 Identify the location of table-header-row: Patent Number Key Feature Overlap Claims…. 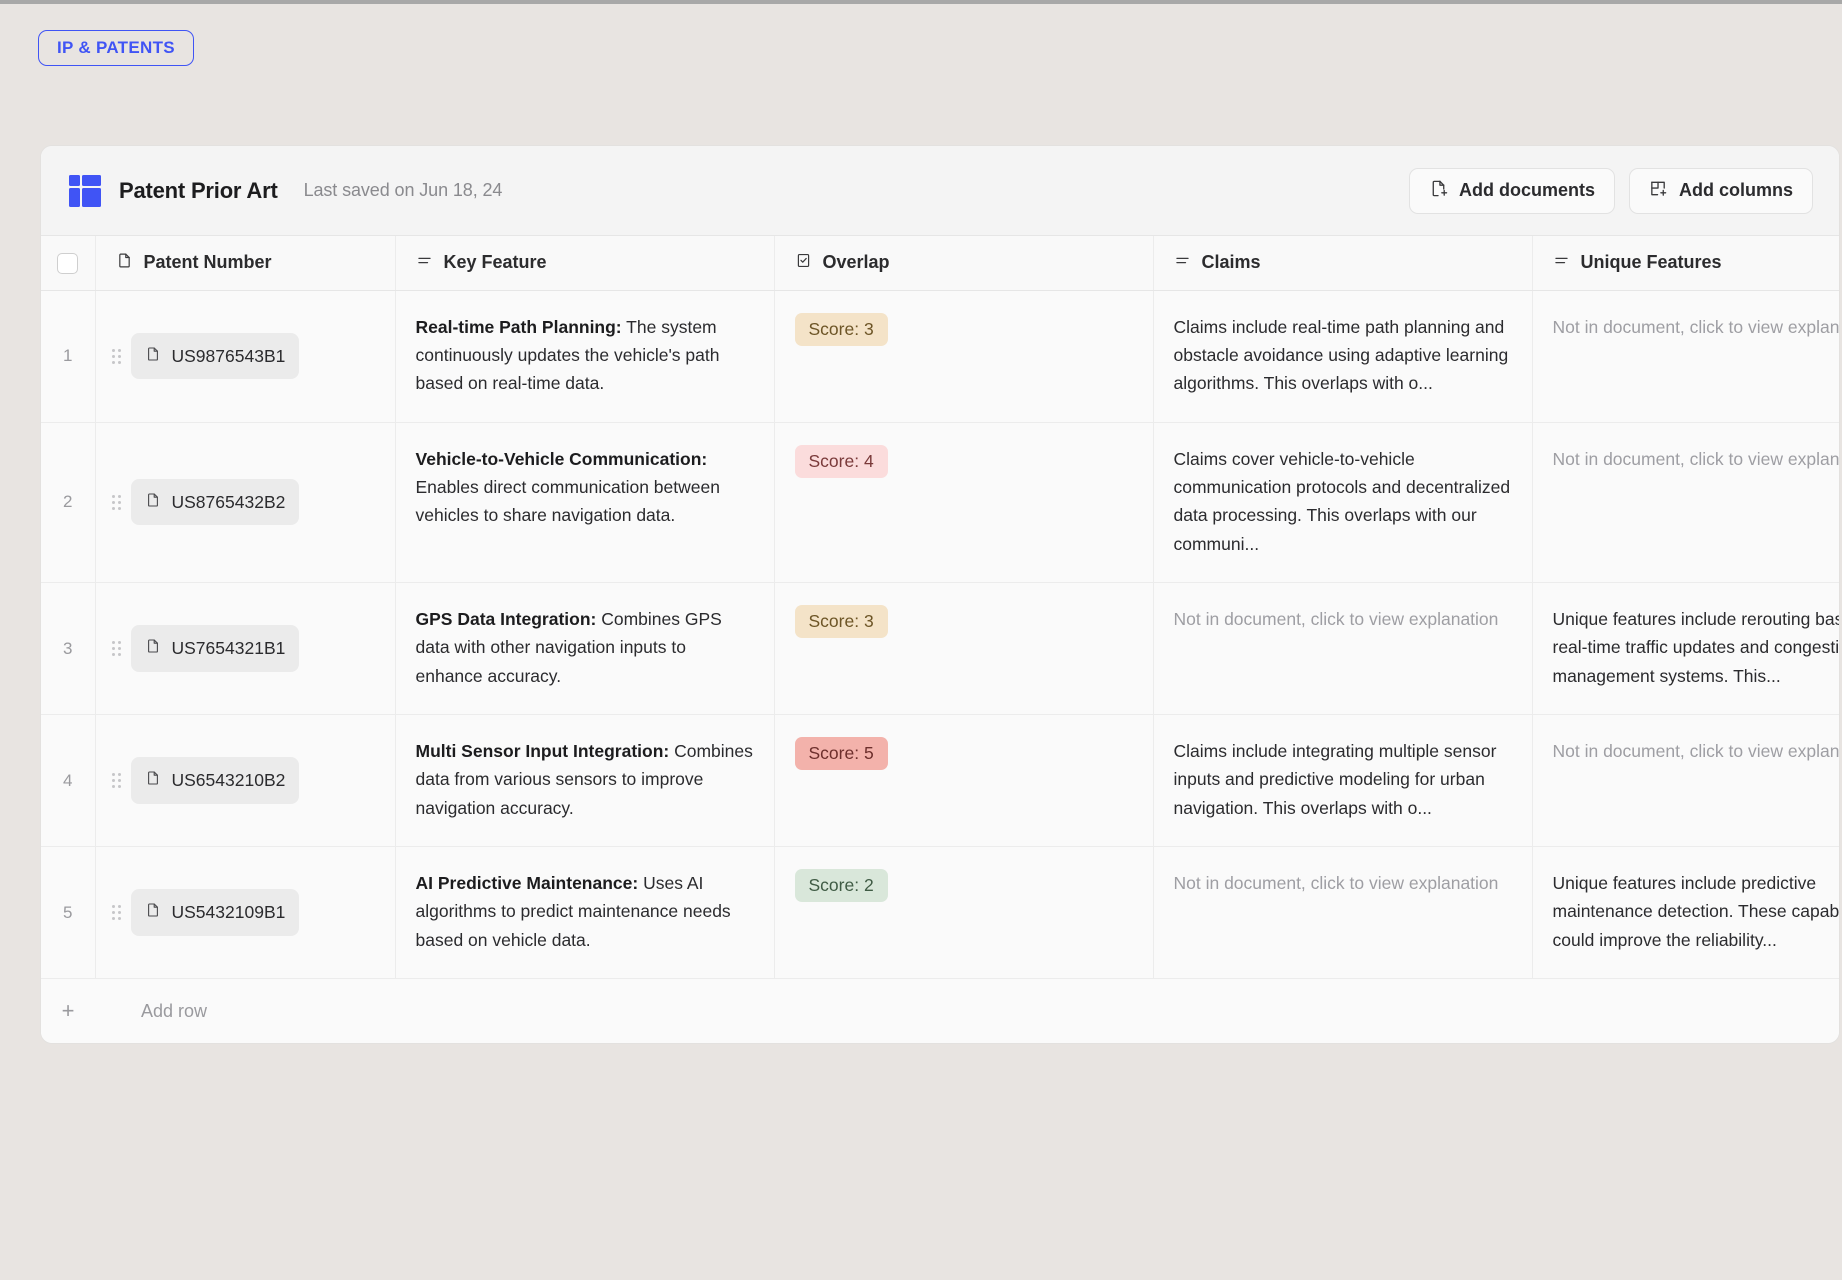
(940, 263).